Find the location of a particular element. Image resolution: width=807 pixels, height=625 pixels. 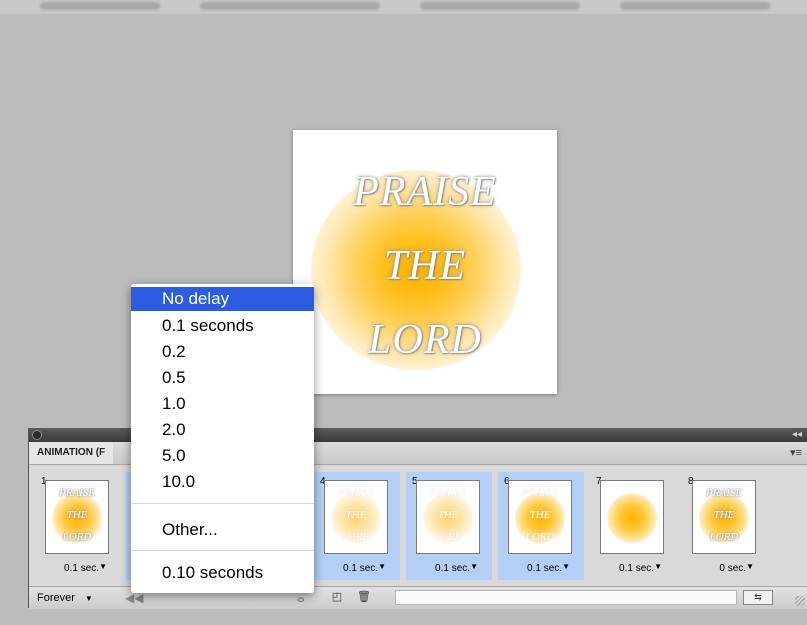

menu-item-no-delay: No delay is located at coordinates (222, 299).